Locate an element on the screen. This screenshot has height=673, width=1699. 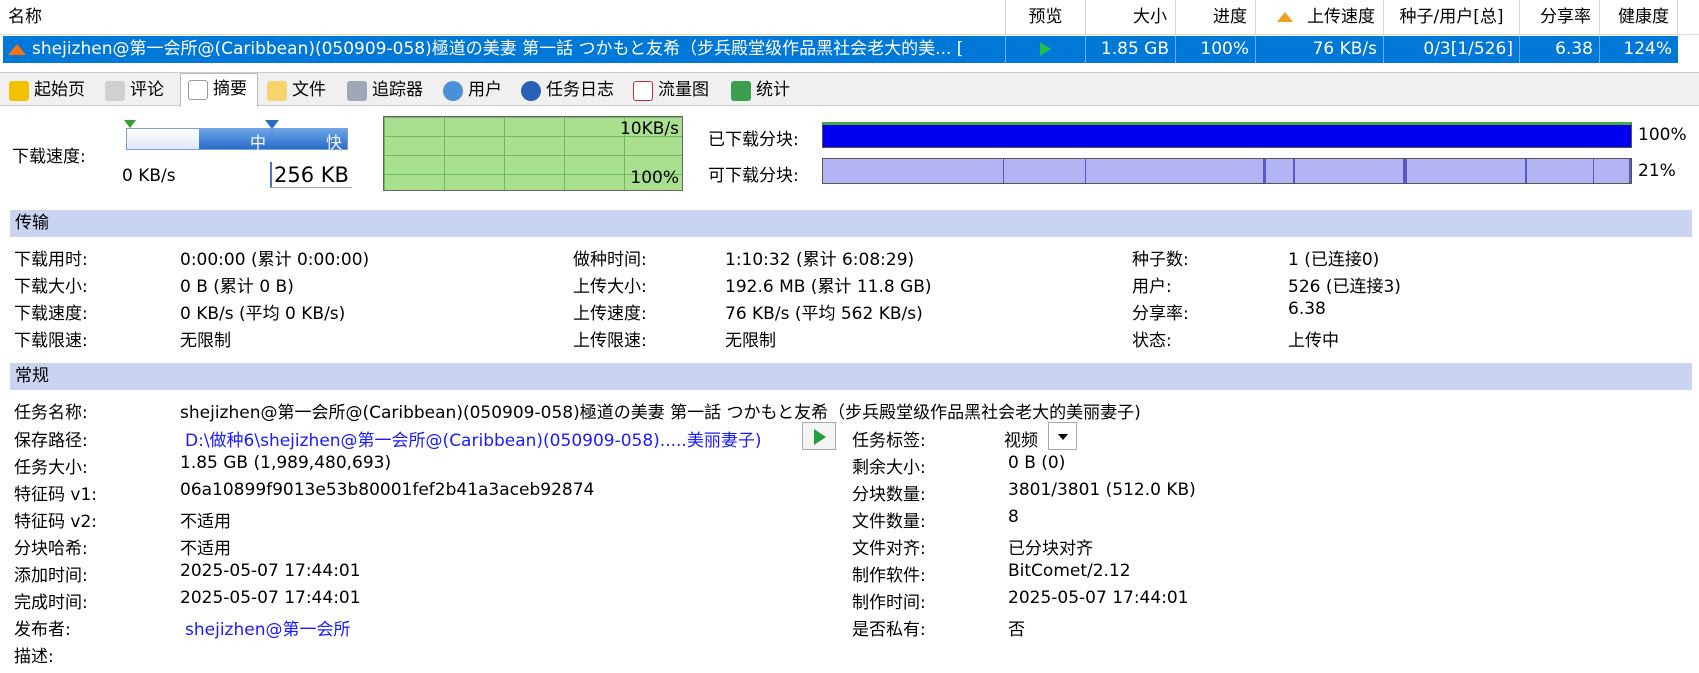
column-upload-speed: 上传速度 is located at coordinates (1320, 17).